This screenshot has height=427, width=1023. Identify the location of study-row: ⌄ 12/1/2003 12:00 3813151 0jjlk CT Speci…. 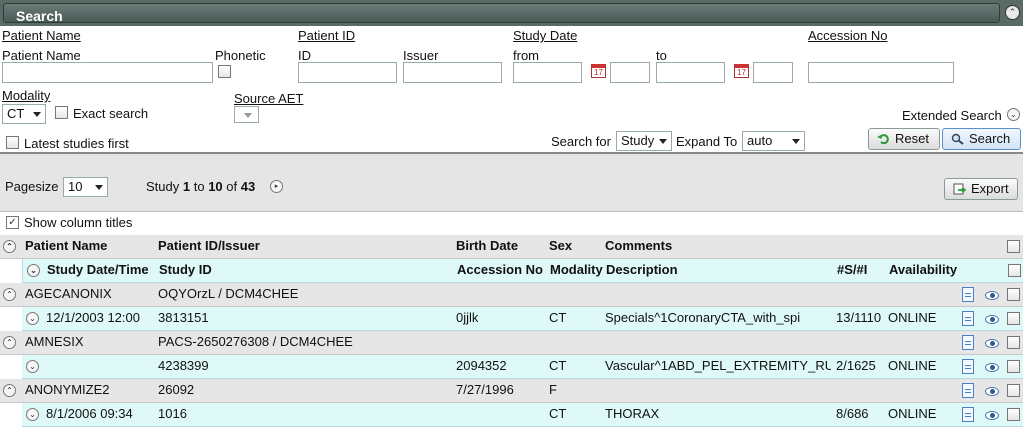
(522, 319).